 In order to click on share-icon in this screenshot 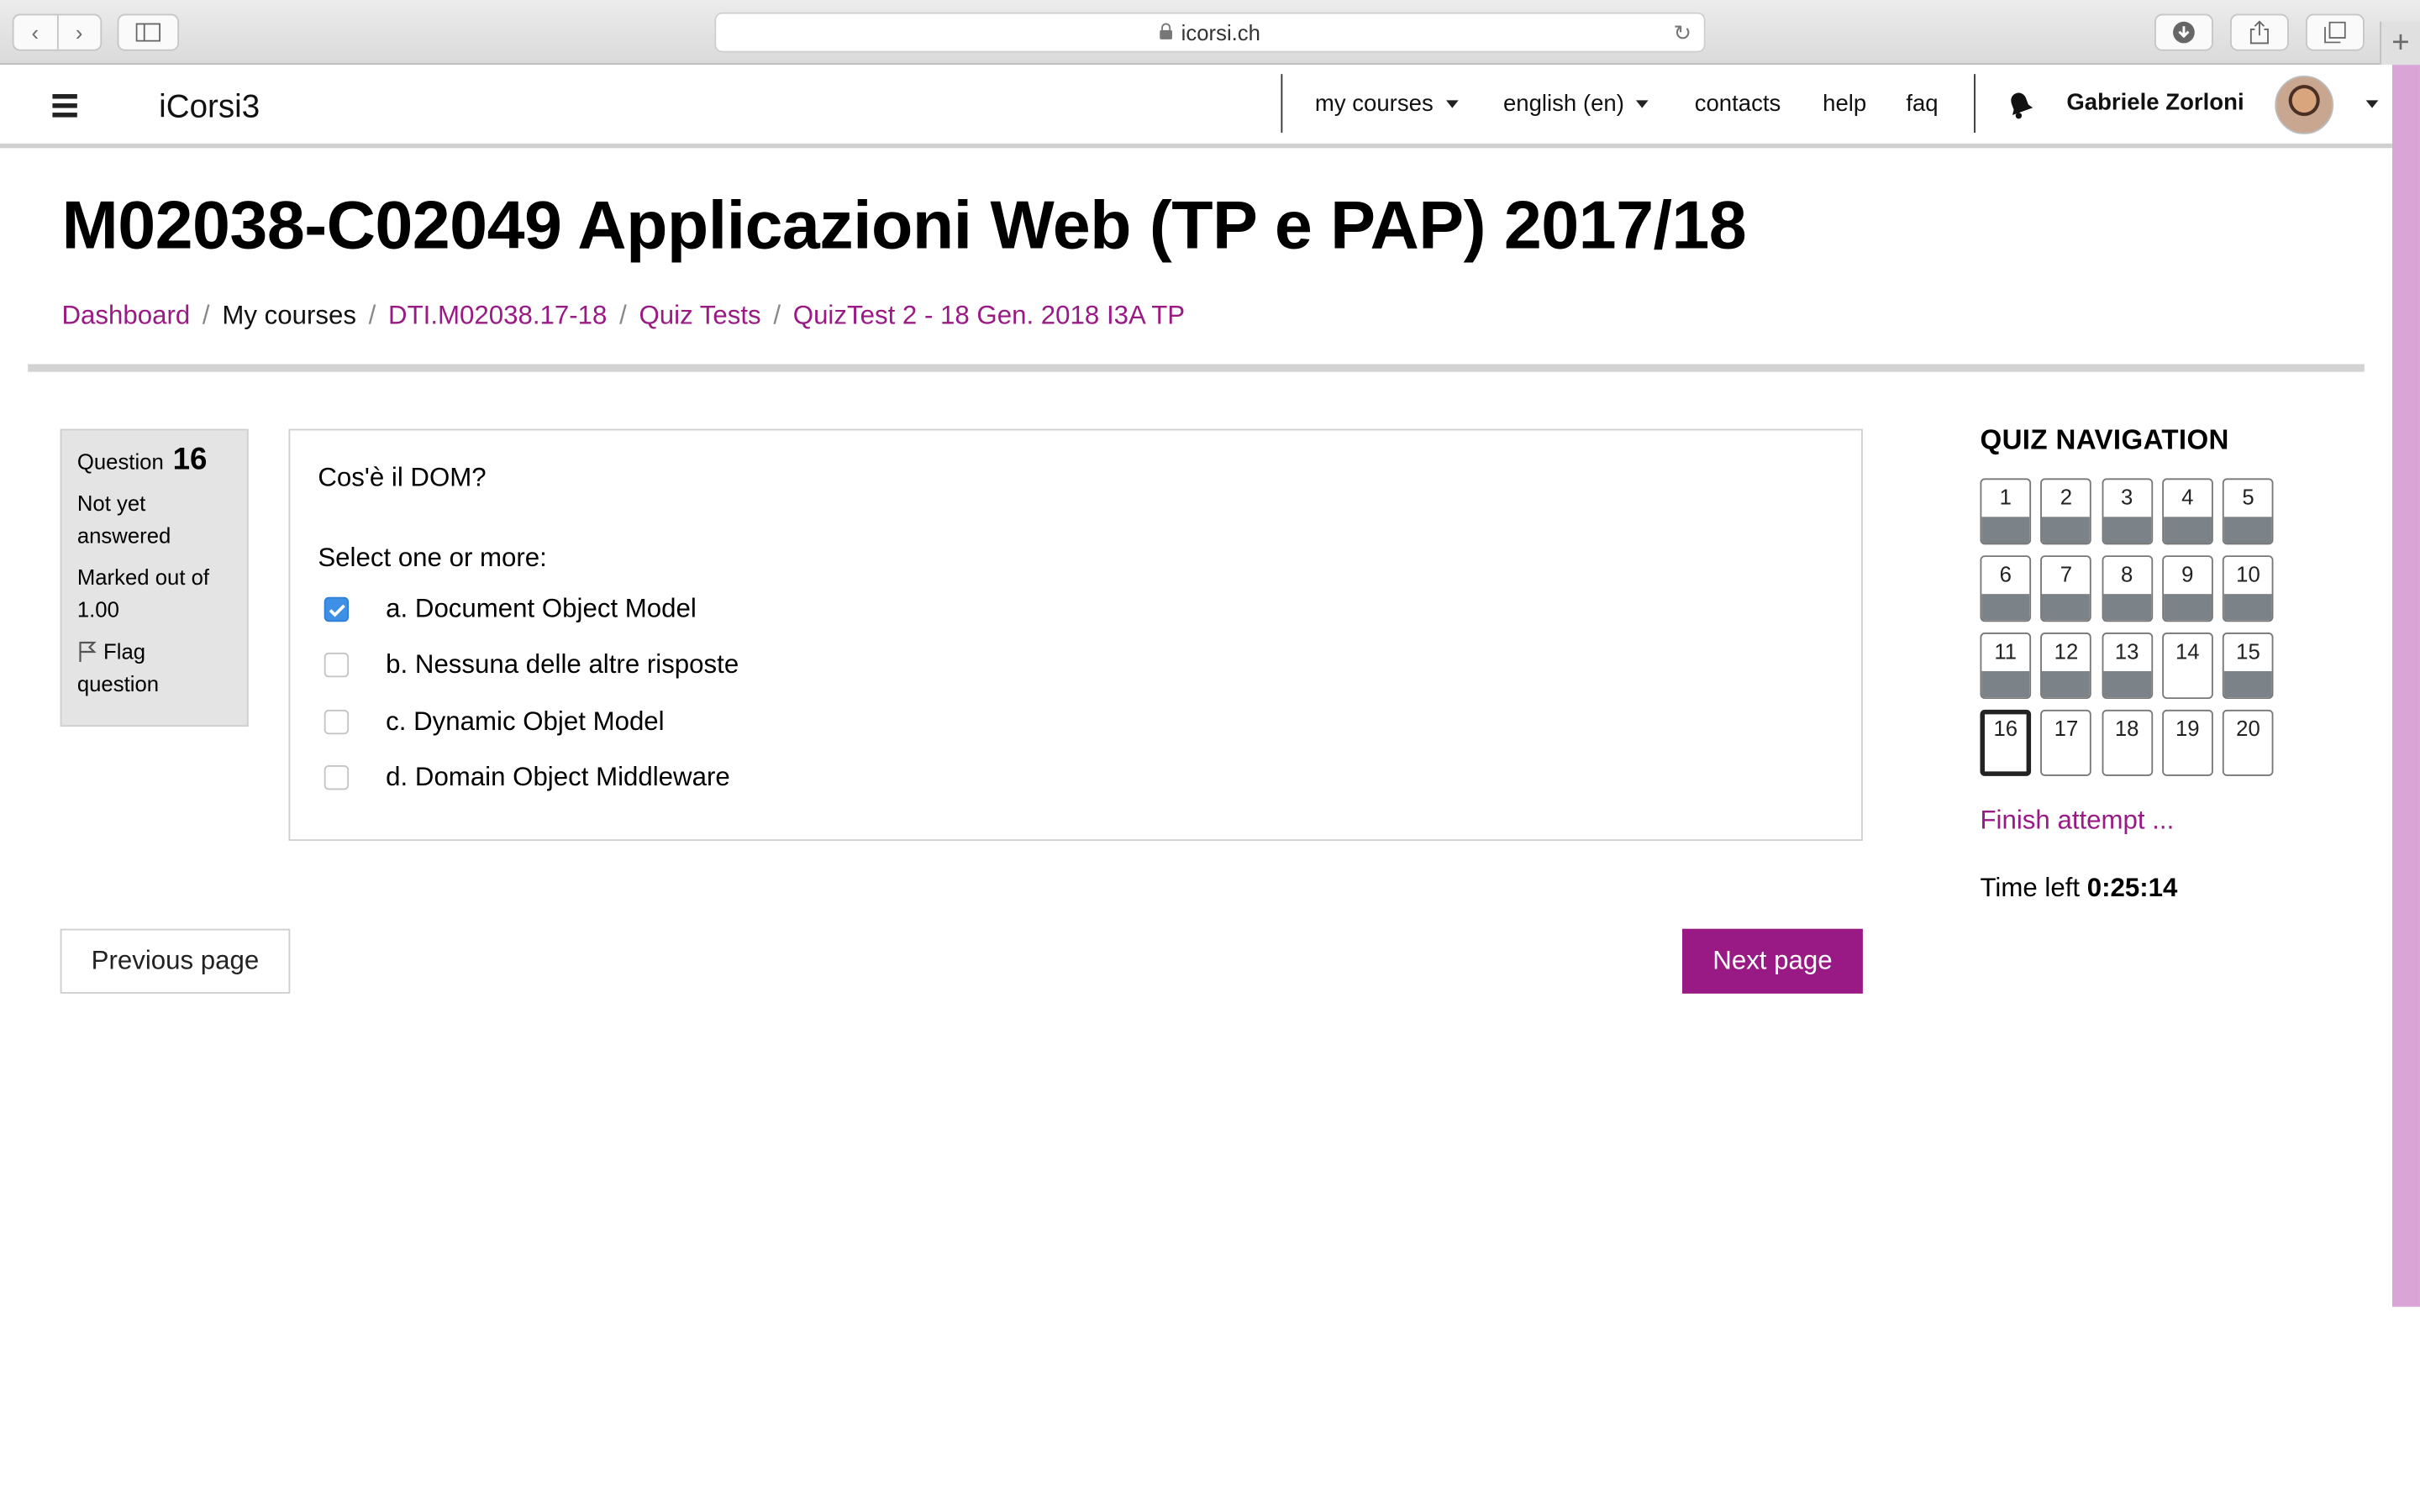, I will do `click(2260, 32)`.